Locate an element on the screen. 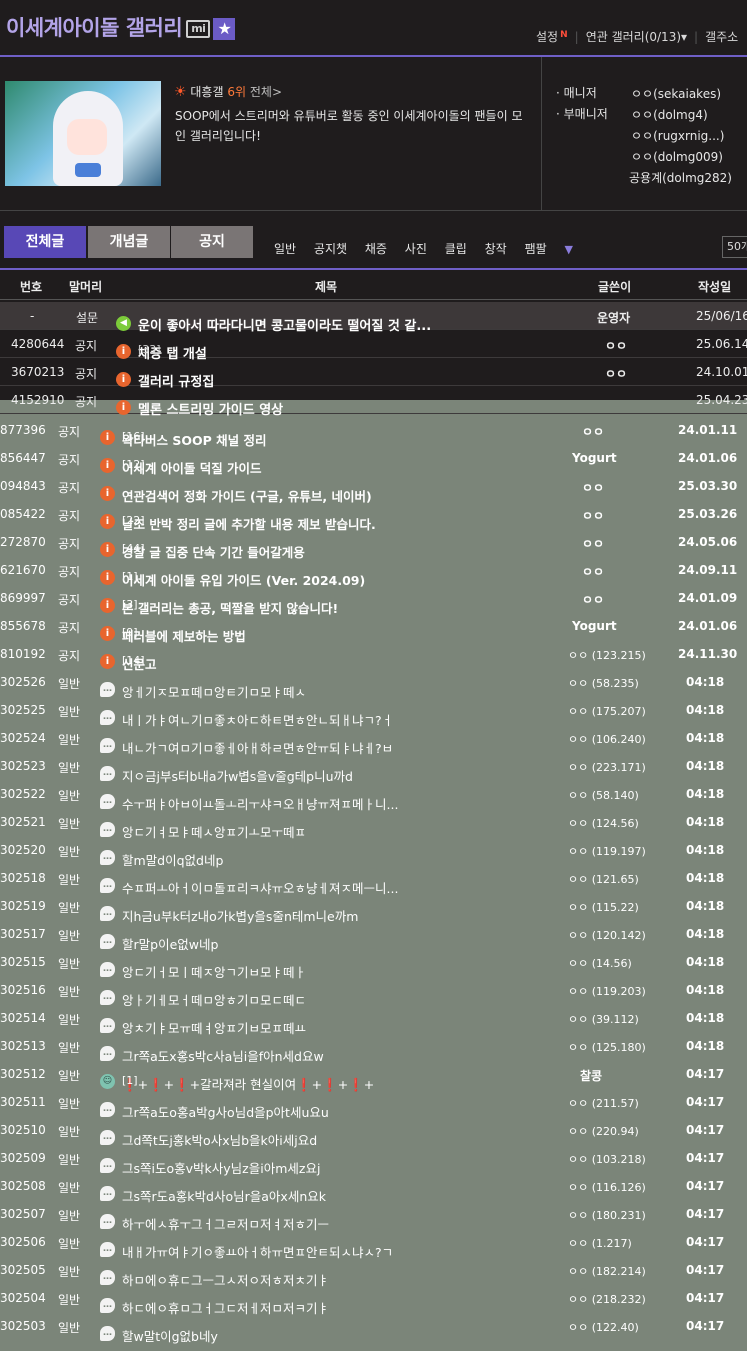  post-writer: ㅇㅇ (124.56) is located at coordinates (603, 823).